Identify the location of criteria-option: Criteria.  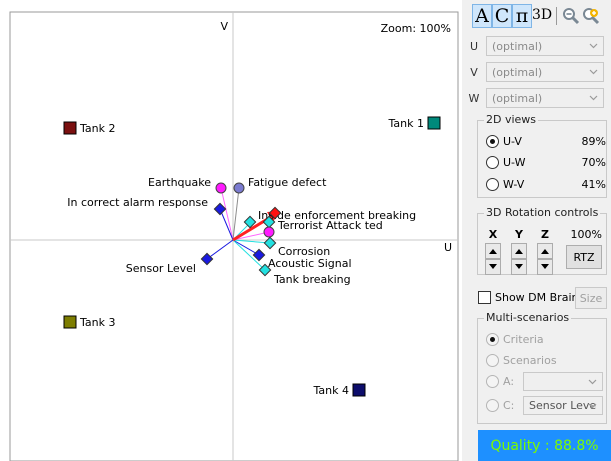
(546, 339).